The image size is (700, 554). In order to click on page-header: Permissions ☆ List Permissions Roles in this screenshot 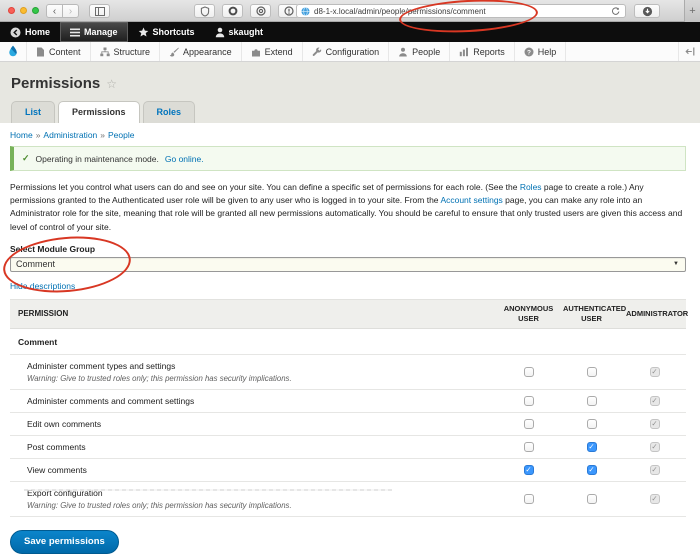, I will do `click(350, 92)`.